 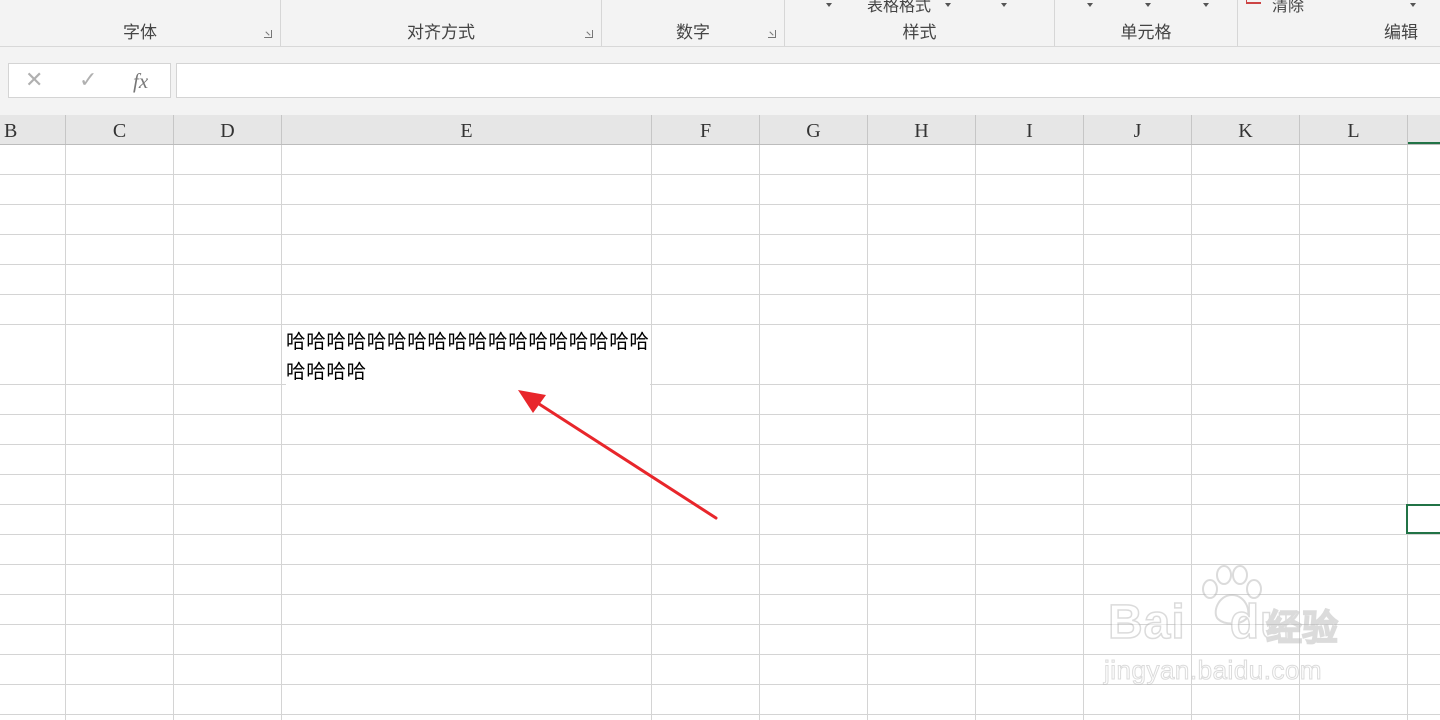 What do you see at coordinates (1030, 129) in the screenshot?
I see `column-header-i: I` at bounding box center [1030, 129].